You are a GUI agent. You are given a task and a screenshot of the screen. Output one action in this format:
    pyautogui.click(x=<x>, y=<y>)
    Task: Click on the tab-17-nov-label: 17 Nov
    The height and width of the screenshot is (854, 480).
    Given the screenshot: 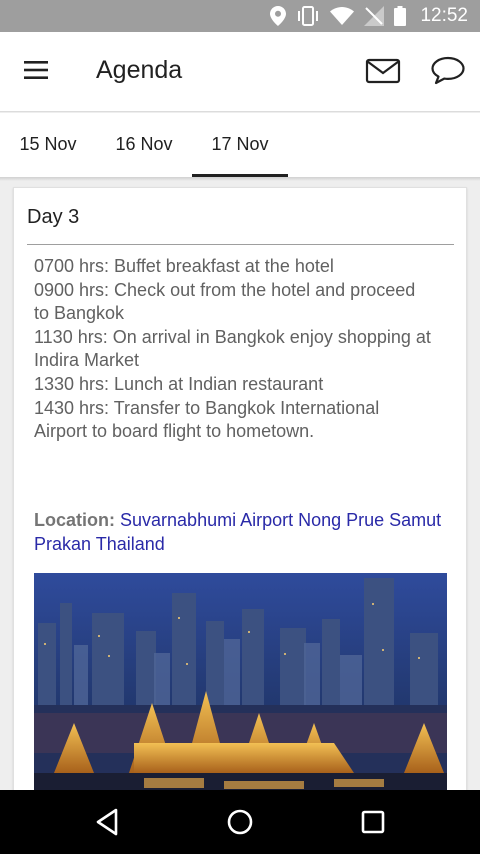 What is the action you would take?
    pyautogui.click(x=240, y=144)
    